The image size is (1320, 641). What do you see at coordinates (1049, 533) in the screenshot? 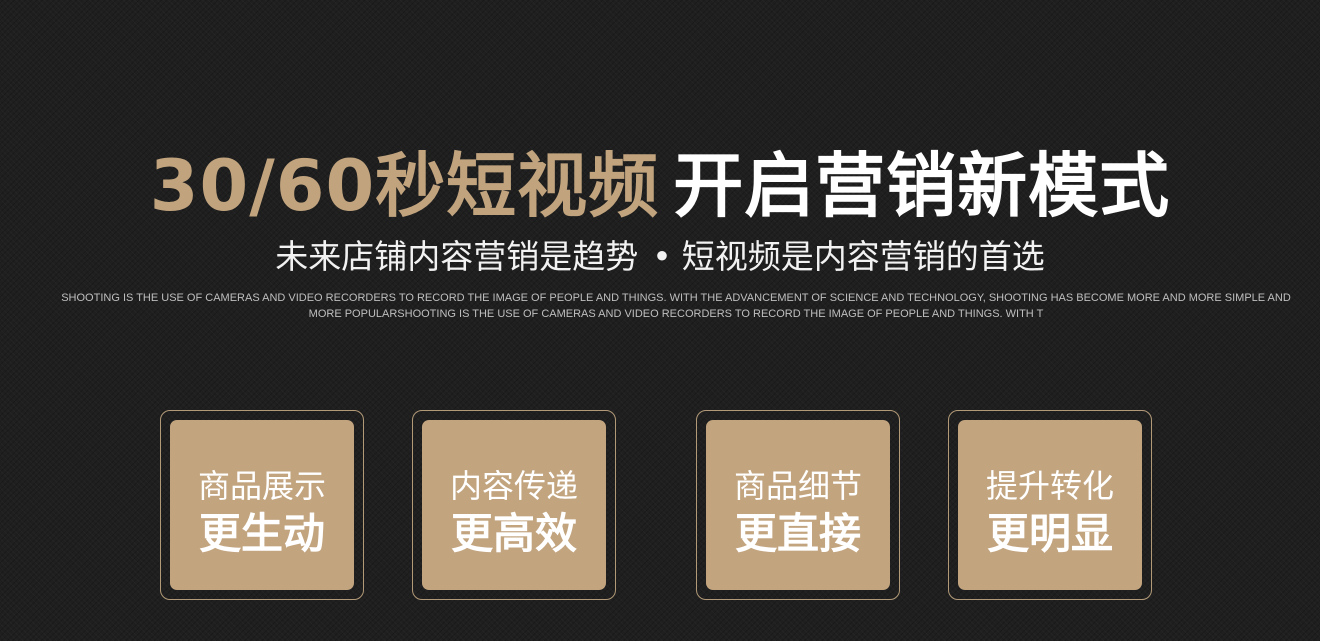
I see `feature-card-4-line2: 更明显` at bounding box center [1049, 533].